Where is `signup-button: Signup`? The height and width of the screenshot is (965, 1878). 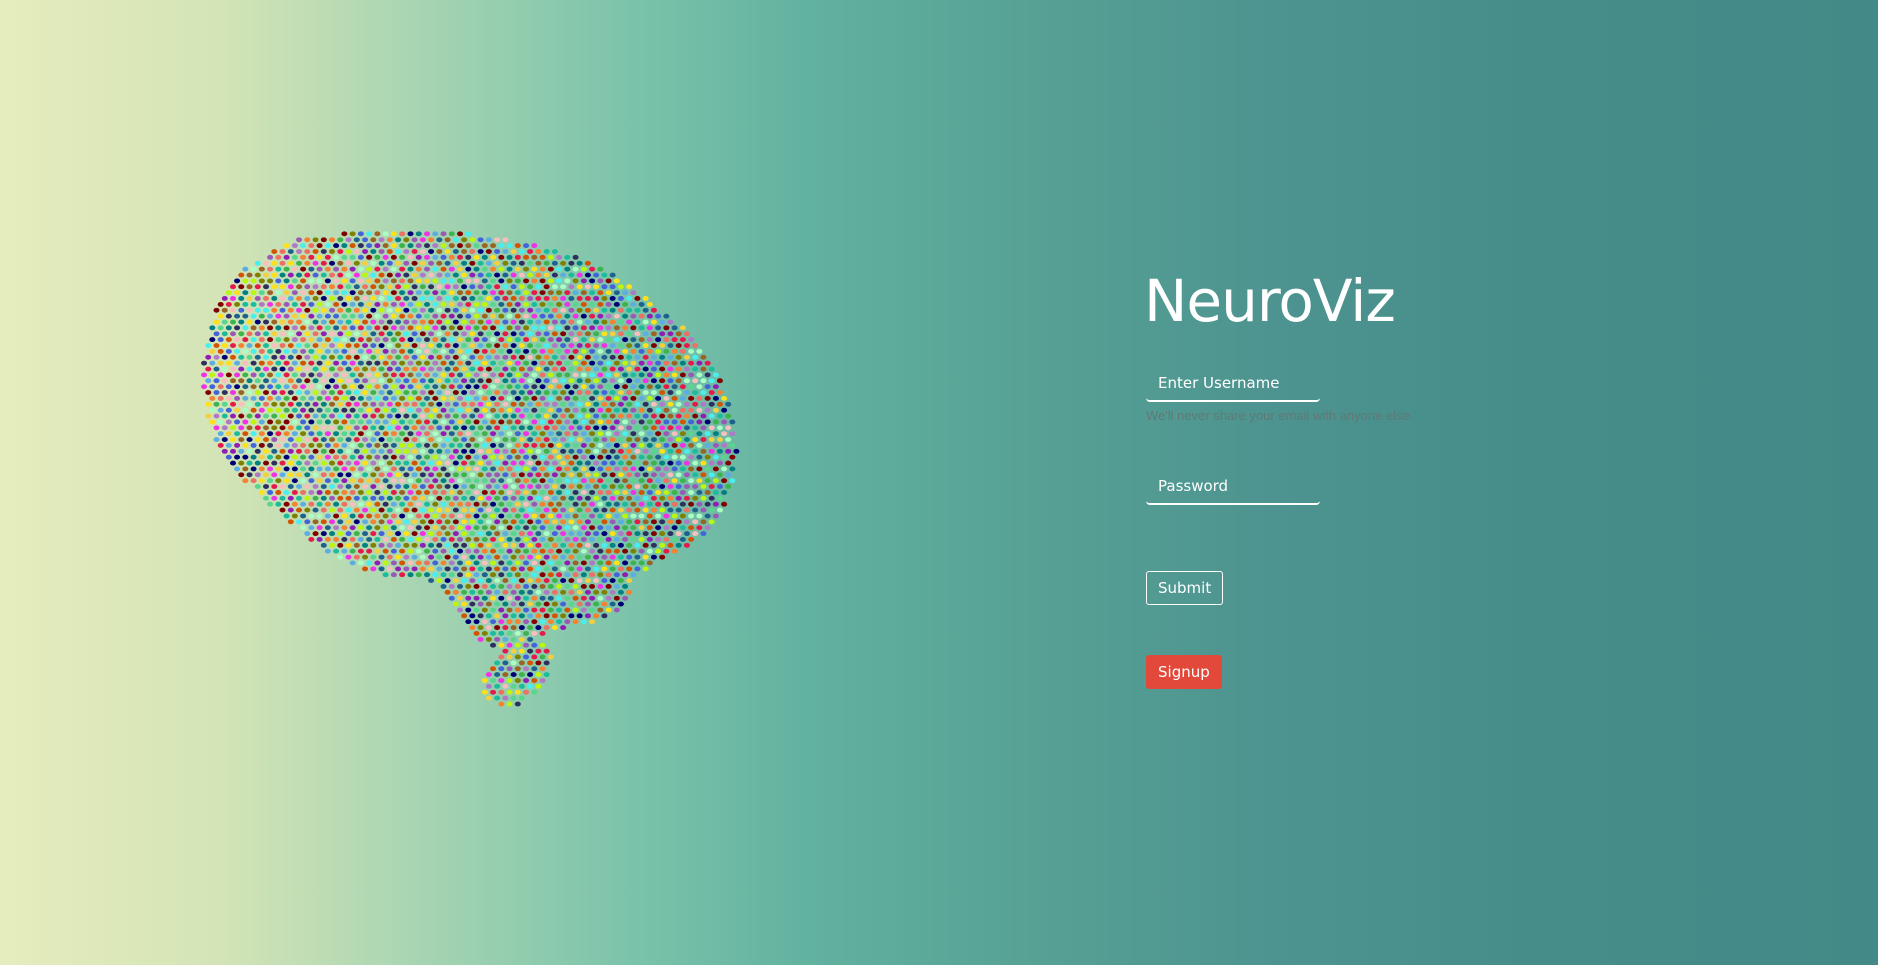 signup-button: Signup is located at coordinates (1184, 671).